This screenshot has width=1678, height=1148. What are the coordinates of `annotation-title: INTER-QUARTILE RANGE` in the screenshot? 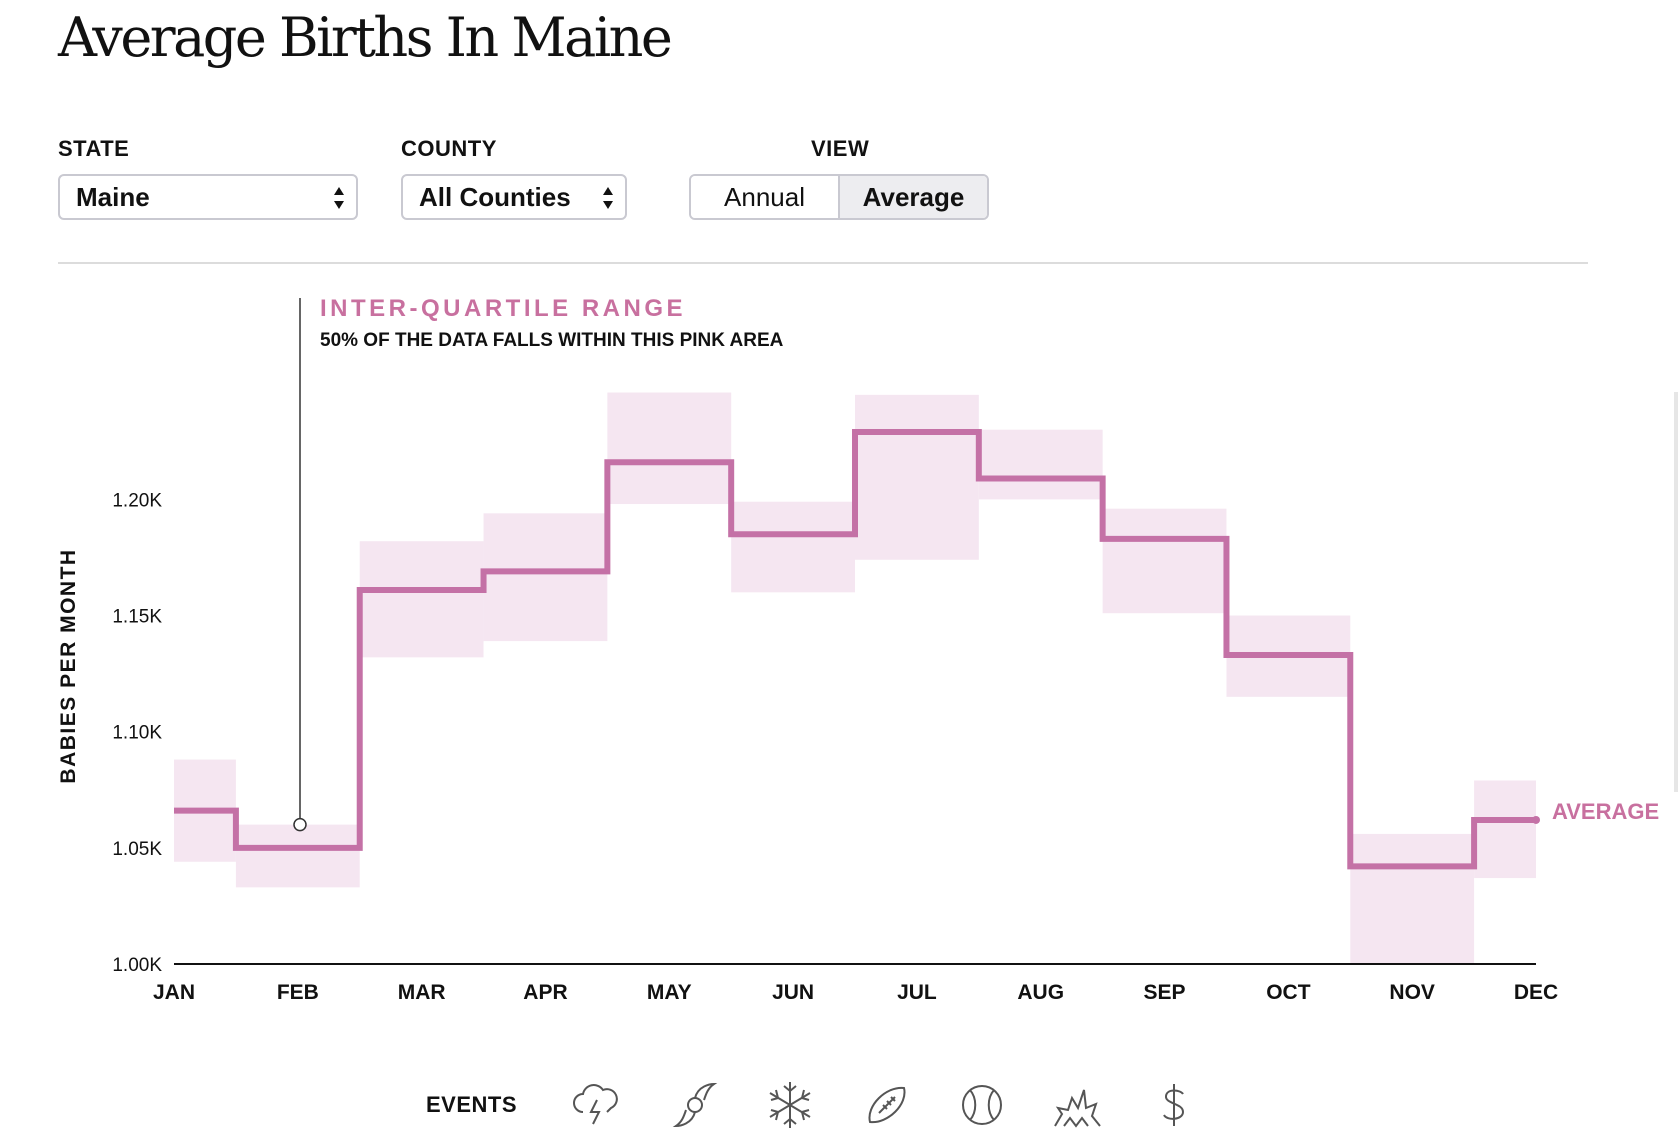 It's located at (503, 308).